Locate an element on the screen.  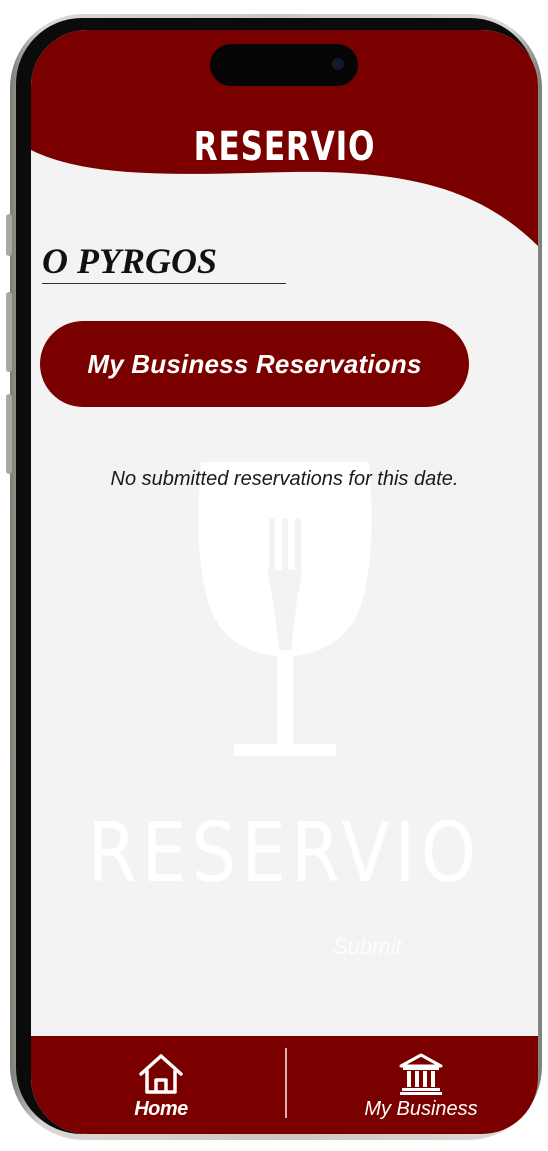
submit-button: Submit is located at coordinates (367, 947).